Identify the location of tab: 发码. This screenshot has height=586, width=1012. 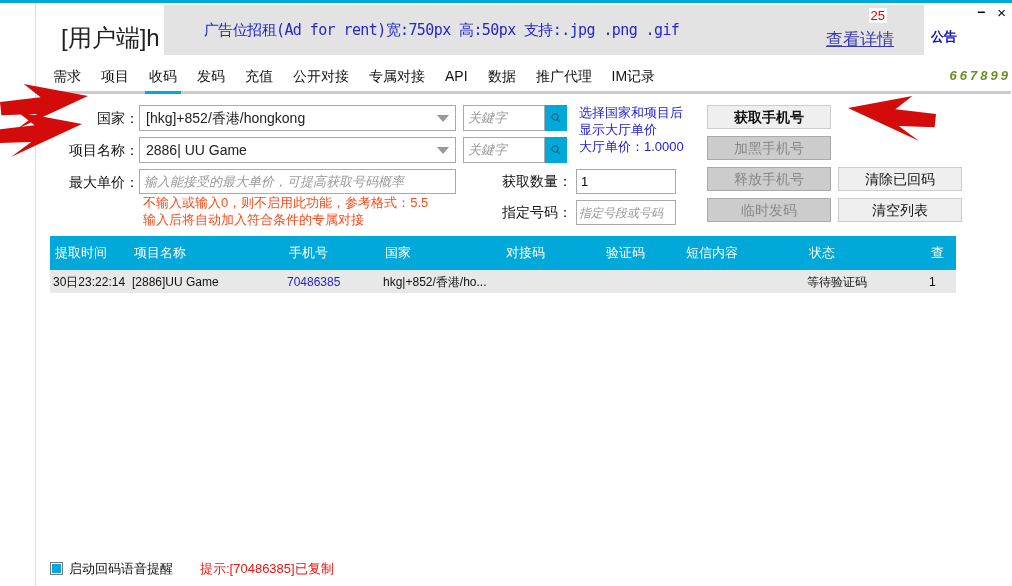
(211, 80).